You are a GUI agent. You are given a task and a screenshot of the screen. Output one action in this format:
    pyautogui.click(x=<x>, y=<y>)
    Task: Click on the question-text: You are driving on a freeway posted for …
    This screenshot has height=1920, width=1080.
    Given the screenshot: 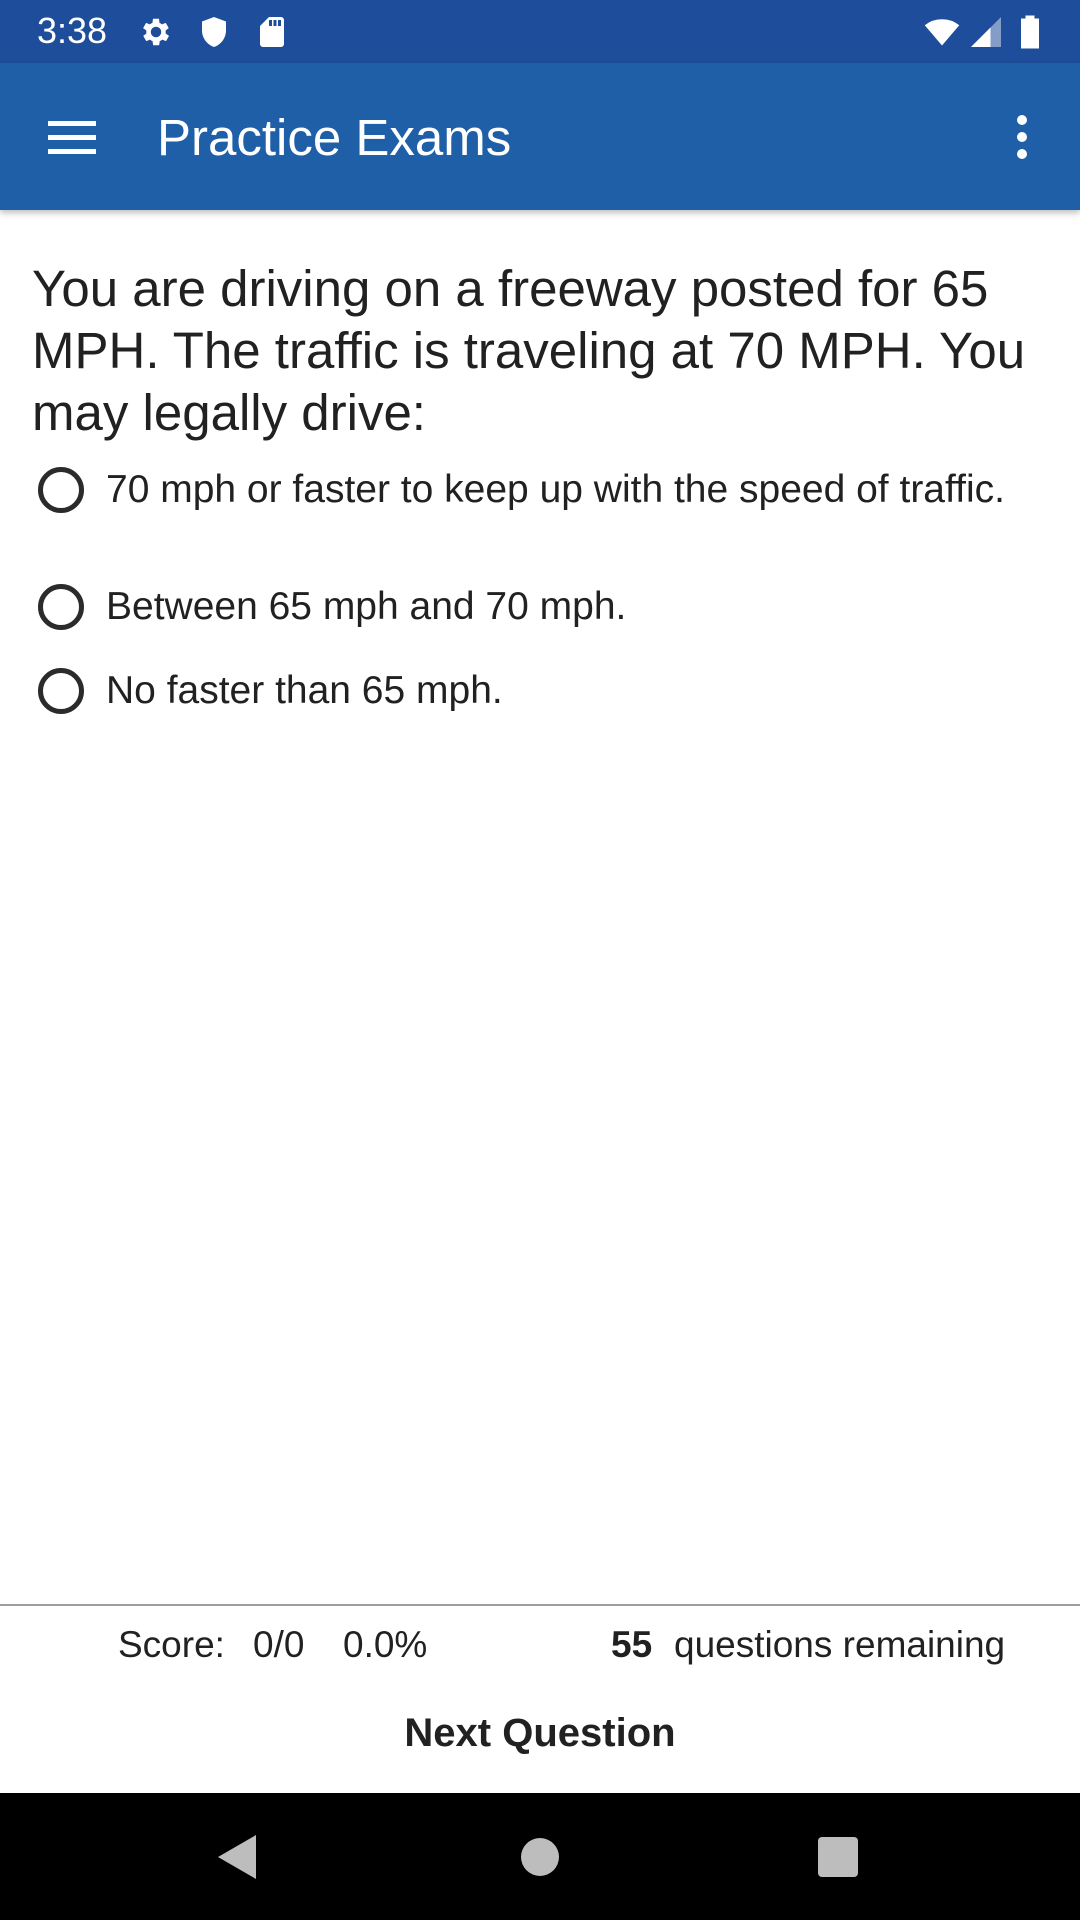 What is the action you would take?
    pyautogui.click(x=529, y=350)
    